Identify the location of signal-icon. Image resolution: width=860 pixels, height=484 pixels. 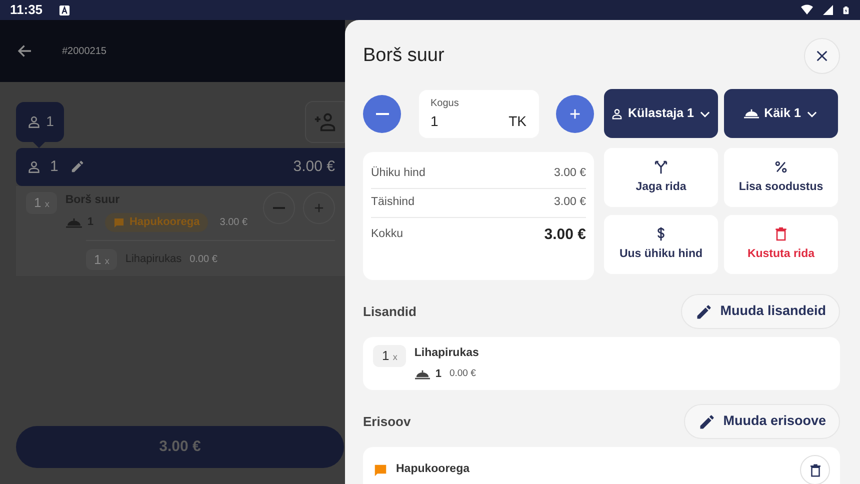
(828, 10).